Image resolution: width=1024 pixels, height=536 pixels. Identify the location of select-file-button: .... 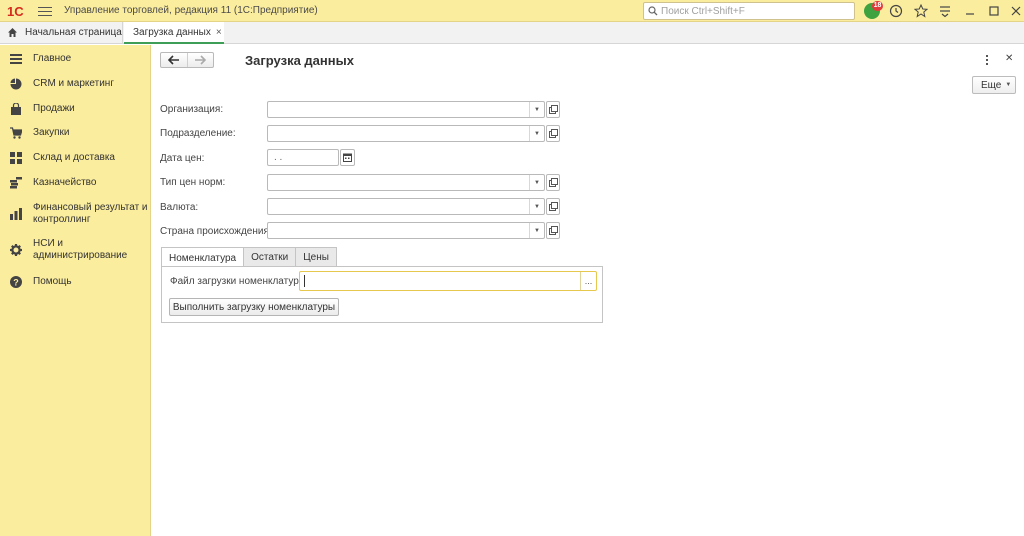
(588, 281).